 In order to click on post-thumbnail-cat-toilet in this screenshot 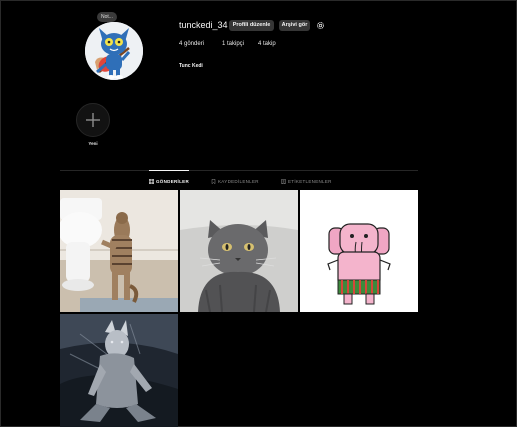, I will do `click(119, 251)`.